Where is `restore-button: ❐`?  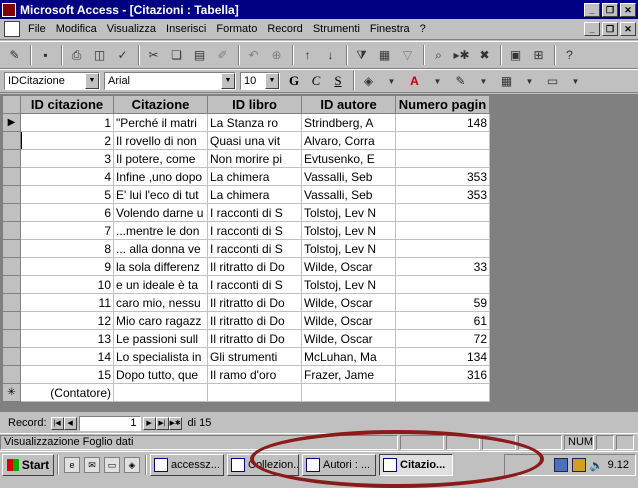 restore-button: ❐ is located at coordinates (610, 9).